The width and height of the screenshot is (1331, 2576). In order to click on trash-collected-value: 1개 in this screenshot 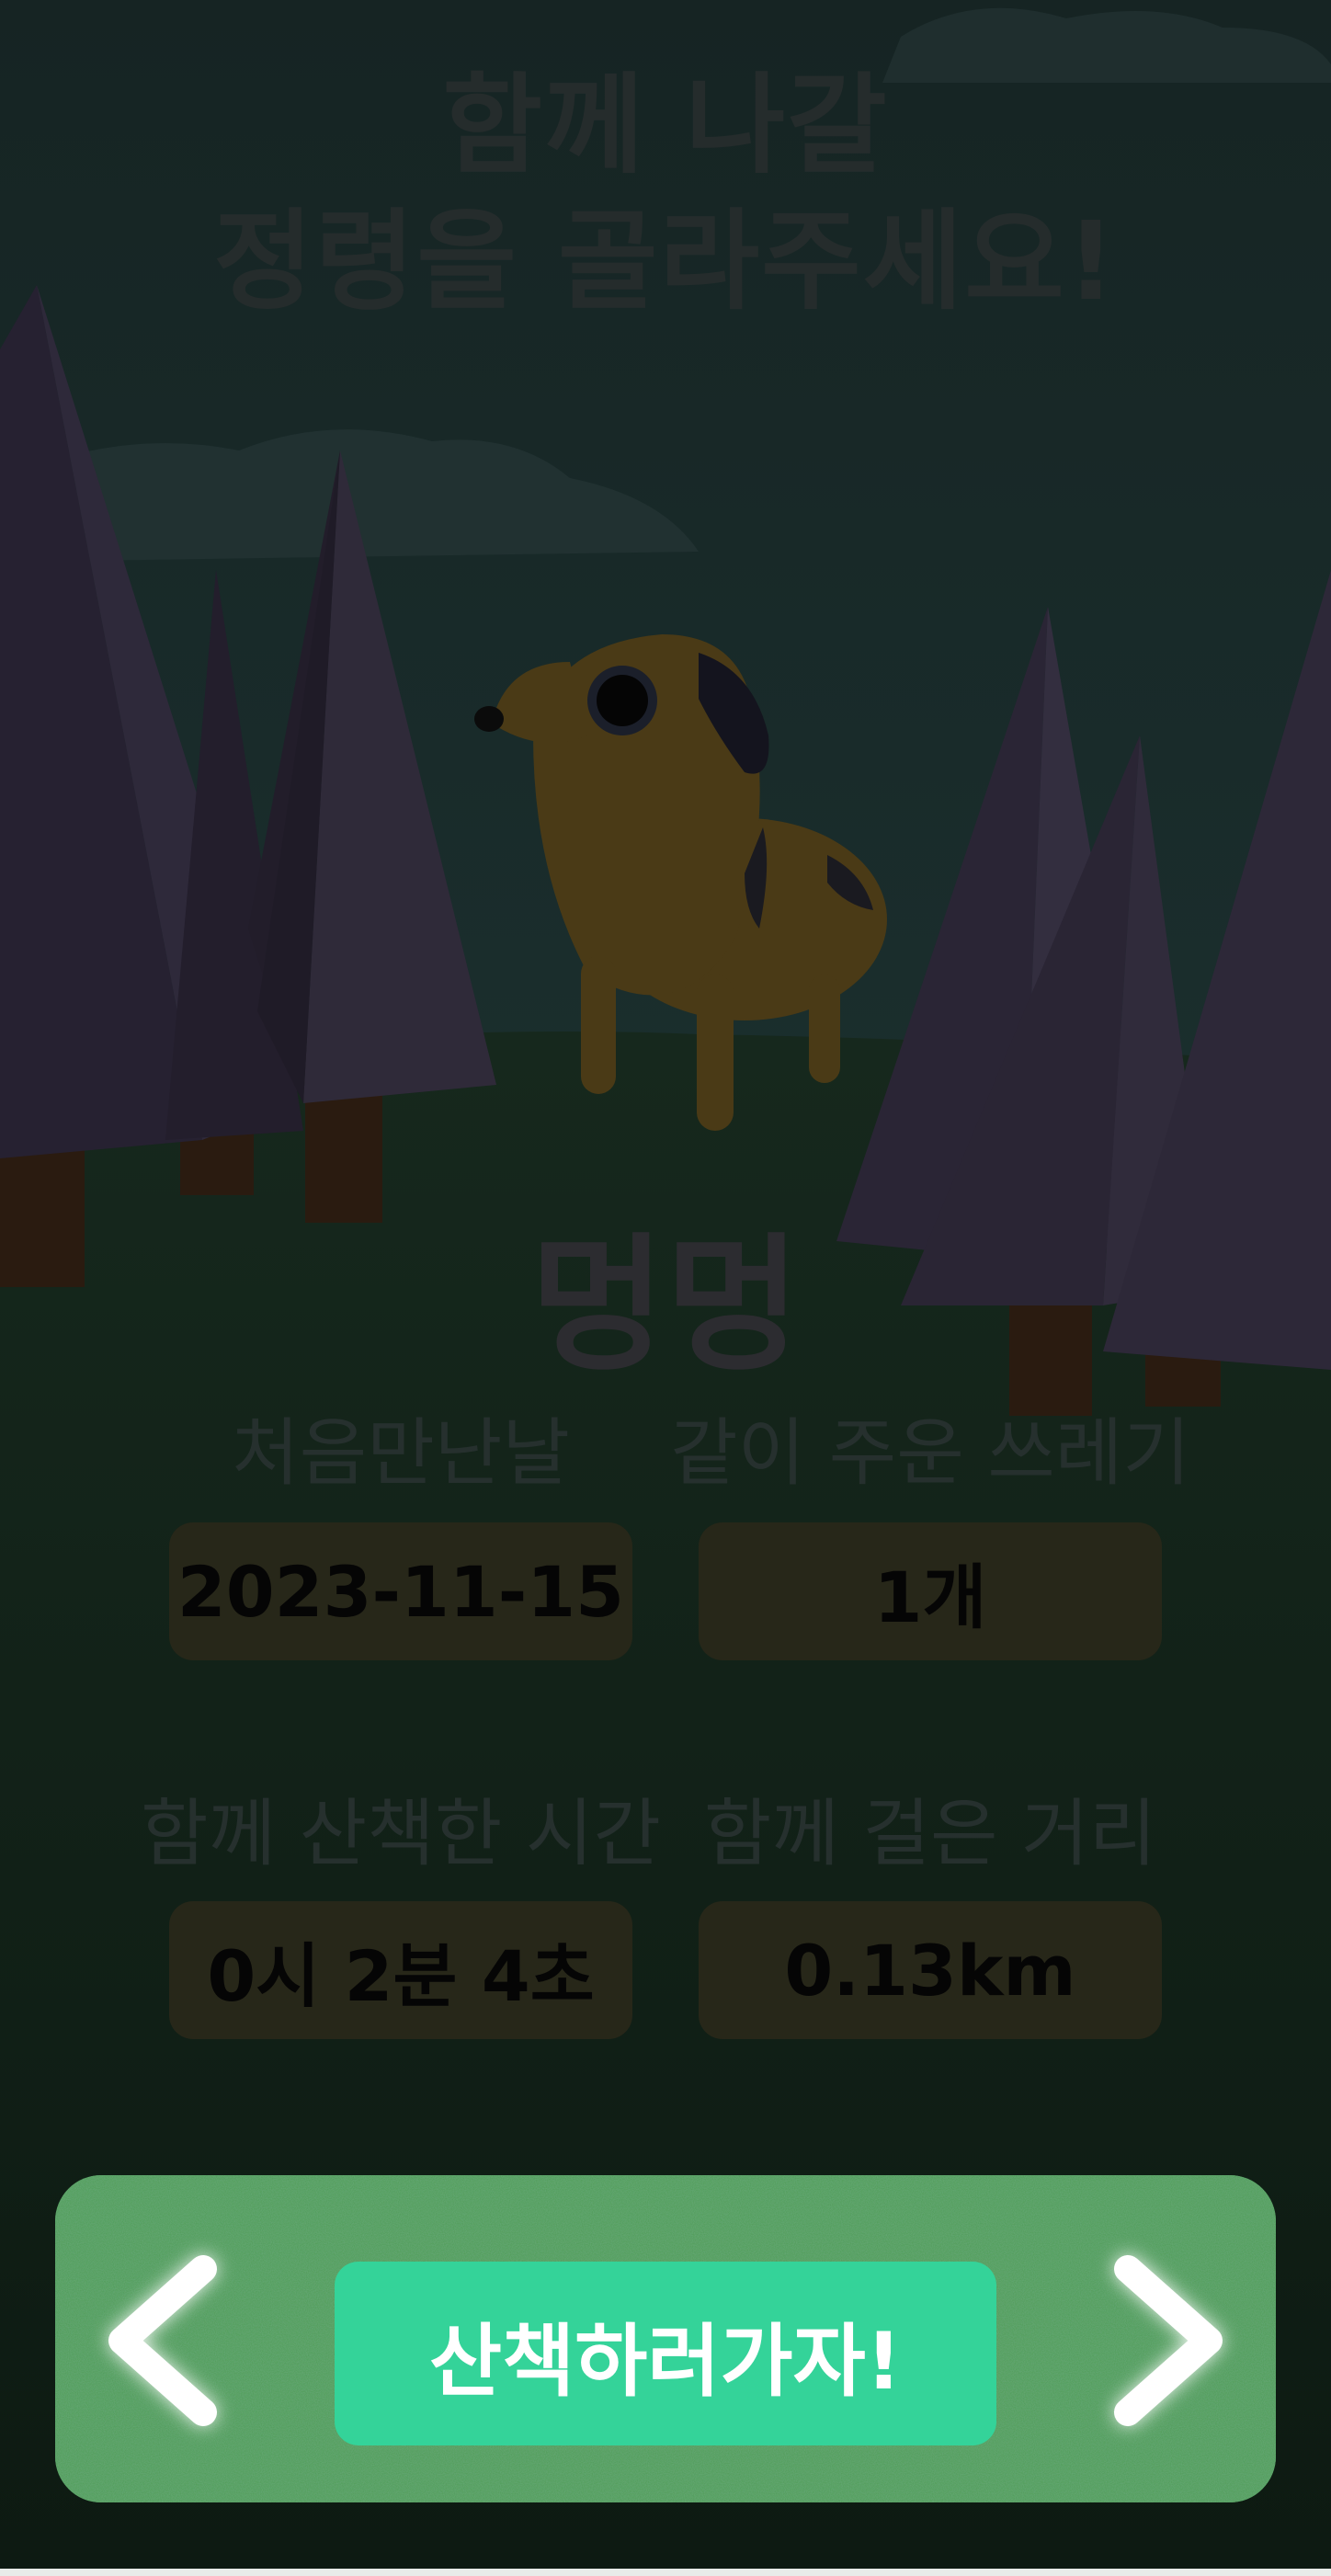, I will do `click(930, 1591)`.